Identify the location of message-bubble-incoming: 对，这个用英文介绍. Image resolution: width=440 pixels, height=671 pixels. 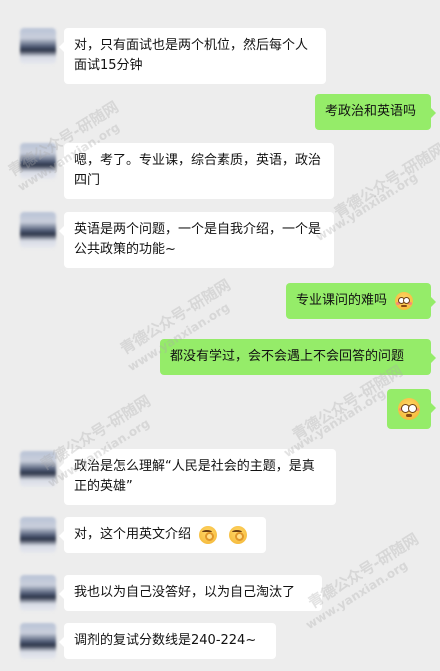
(162, 535).